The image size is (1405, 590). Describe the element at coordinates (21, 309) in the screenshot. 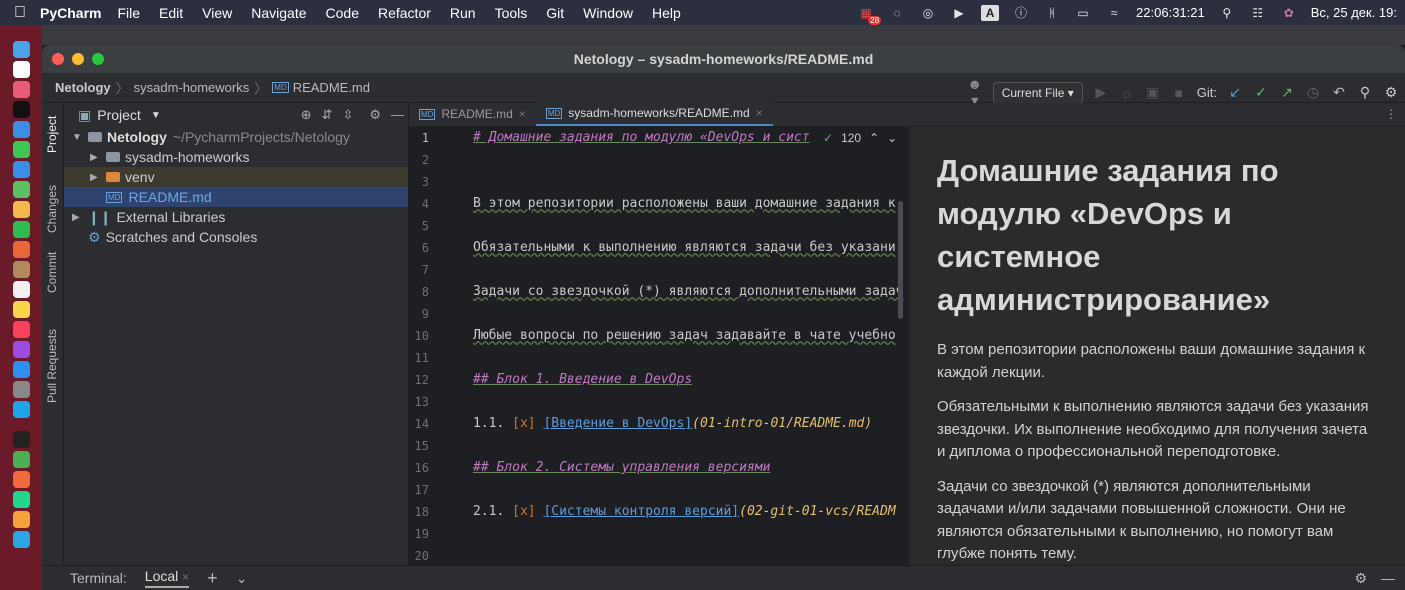

I see `notes-icon` at that location.